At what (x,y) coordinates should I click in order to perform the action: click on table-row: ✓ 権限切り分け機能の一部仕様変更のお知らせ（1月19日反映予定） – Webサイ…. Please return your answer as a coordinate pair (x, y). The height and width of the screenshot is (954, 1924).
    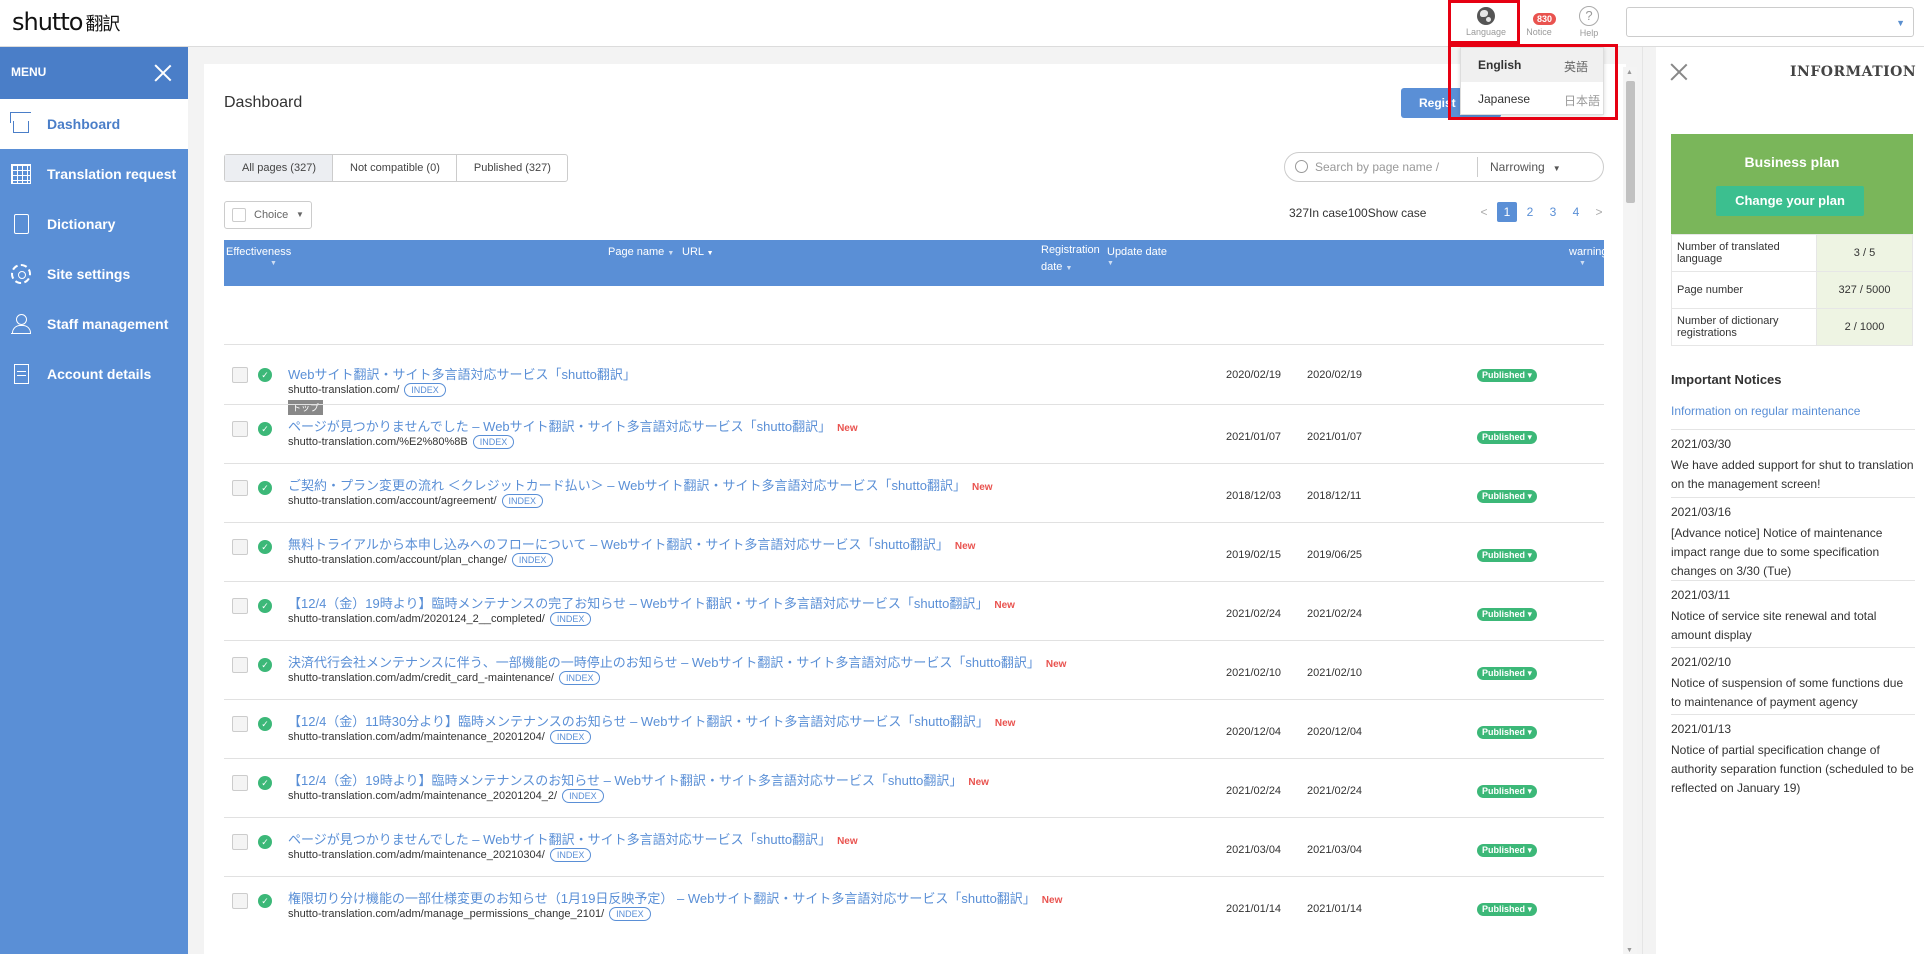
    Looking at the image, I should click on (914, 905).